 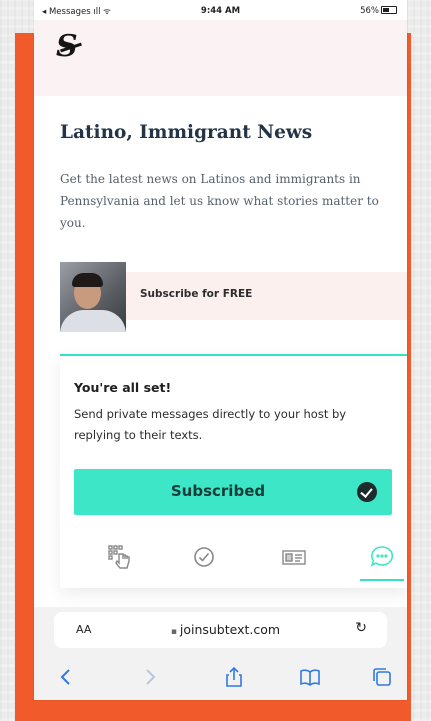 I want to click on safari-toolbar, so click(x=220, y=679).